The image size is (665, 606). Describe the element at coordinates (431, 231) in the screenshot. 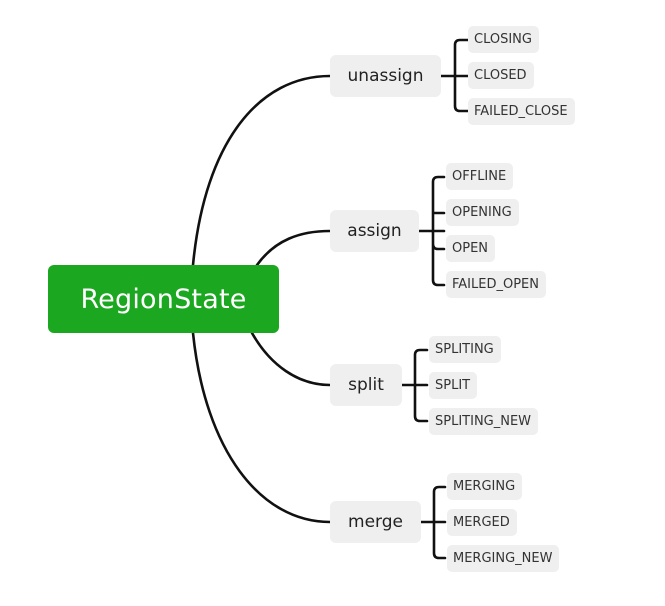

I see `connector-assign-children` at that location.